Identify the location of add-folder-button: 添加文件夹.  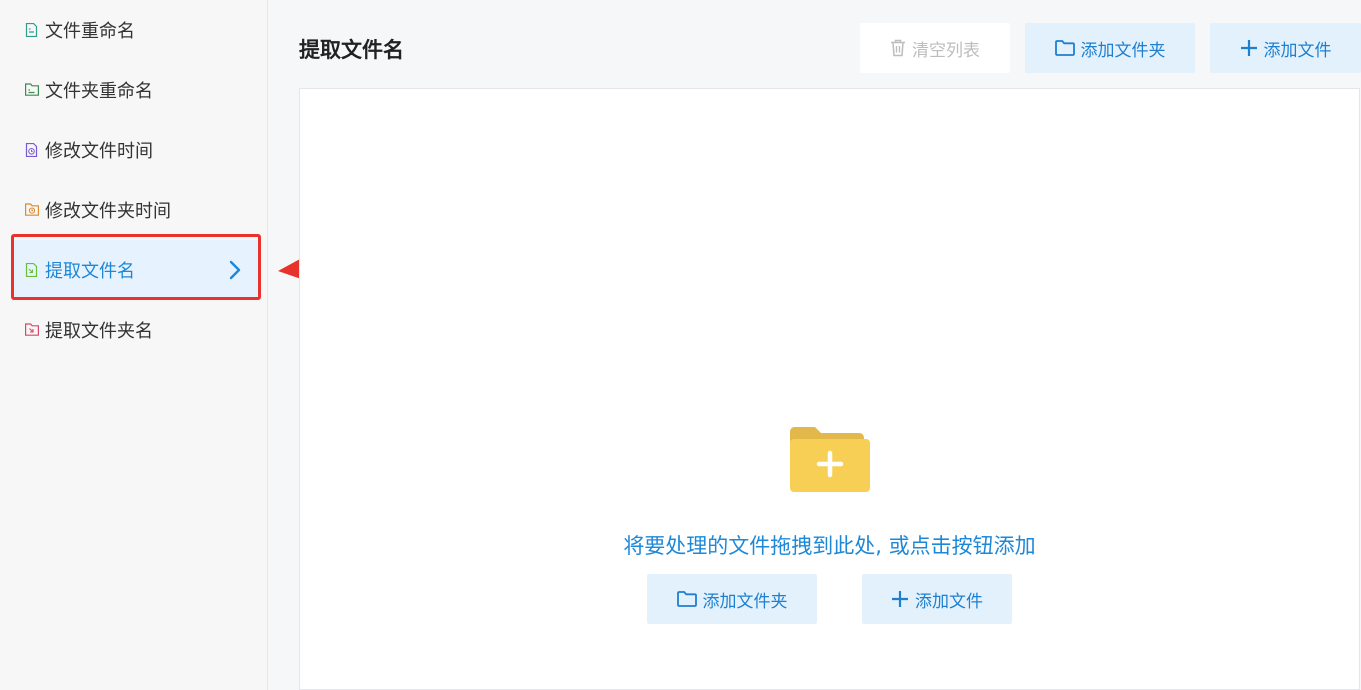
(1110, 48).